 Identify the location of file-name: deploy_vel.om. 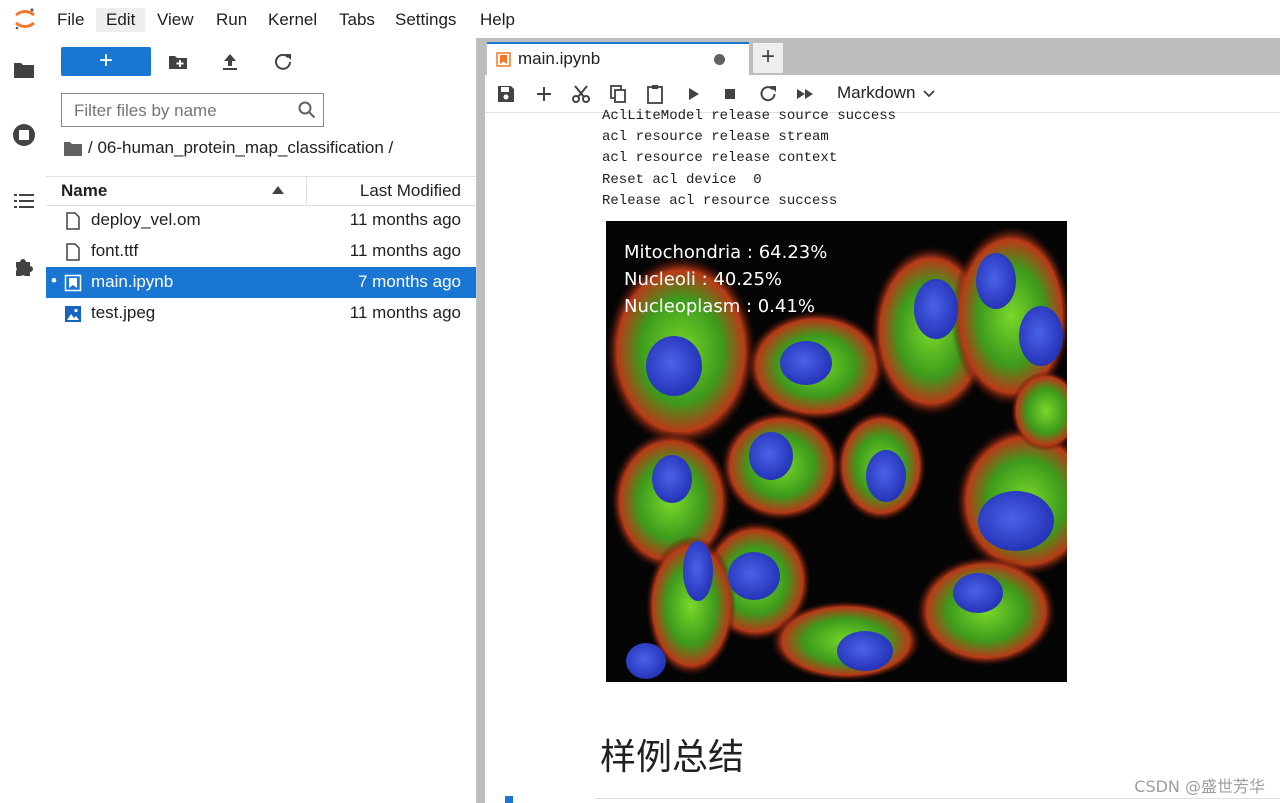
(146, 219).